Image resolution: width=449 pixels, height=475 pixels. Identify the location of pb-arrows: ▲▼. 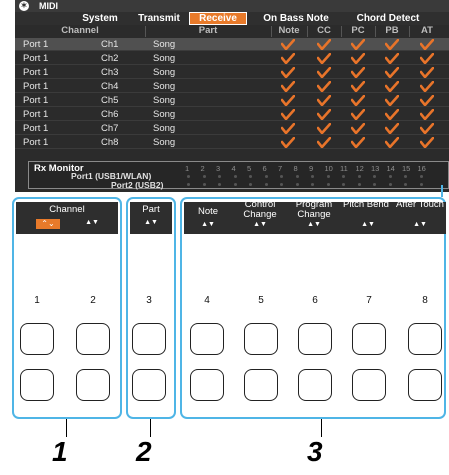
(368, 224).